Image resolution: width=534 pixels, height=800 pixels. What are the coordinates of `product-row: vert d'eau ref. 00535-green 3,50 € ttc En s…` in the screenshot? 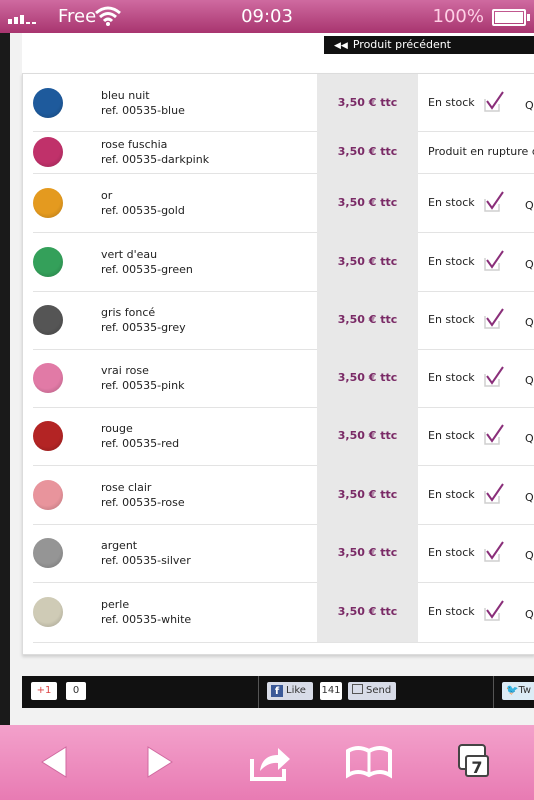 It's located at (283, 262).